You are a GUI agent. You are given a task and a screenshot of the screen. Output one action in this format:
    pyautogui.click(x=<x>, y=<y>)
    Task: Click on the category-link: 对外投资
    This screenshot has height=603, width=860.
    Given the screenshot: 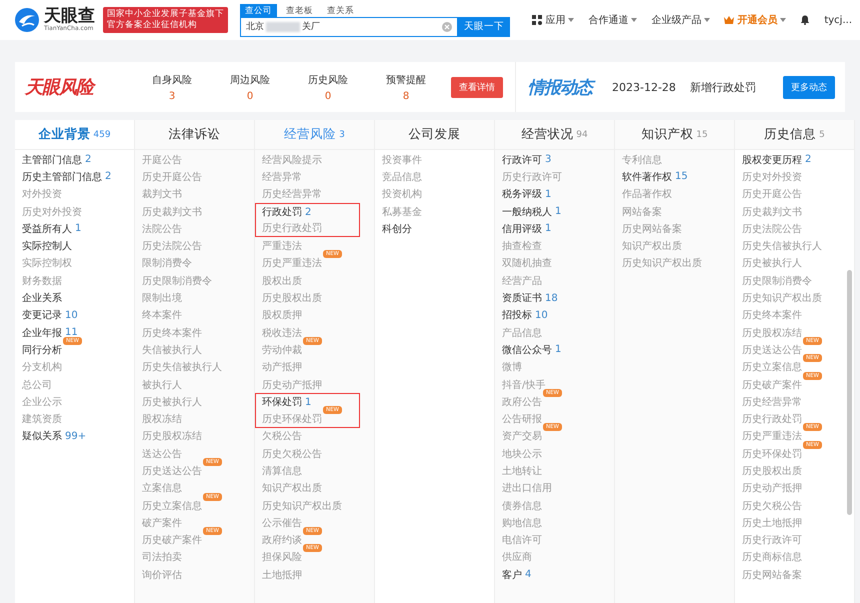 What is the action you would take?
    pyautogui.click(x=42, y=194)
    